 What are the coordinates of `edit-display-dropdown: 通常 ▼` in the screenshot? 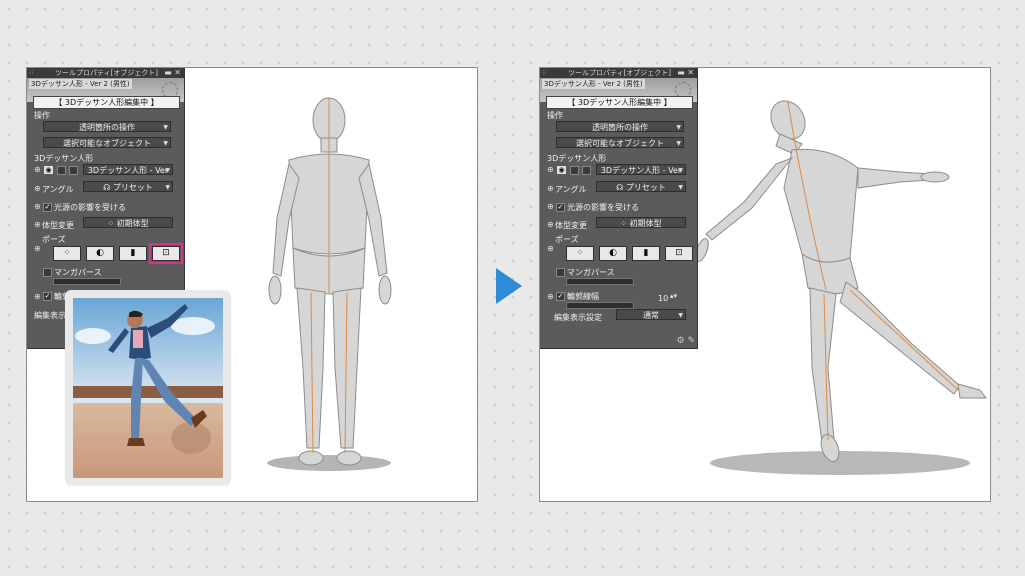 It's located at (651, 314).